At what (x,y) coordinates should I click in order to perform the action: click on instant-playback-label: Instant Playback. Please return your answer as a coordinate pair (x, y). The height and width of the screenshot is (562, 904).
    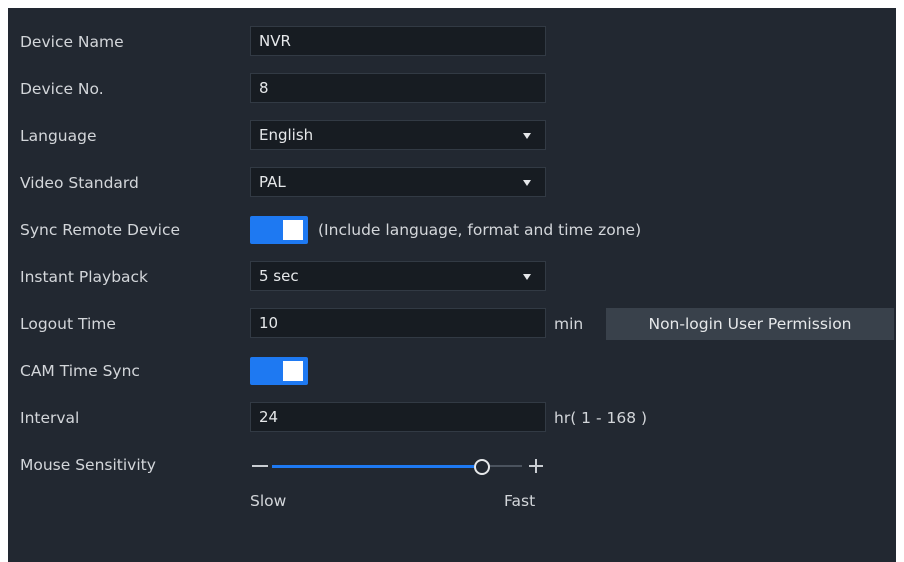
    Looking at the image, I should click on (84, 277).